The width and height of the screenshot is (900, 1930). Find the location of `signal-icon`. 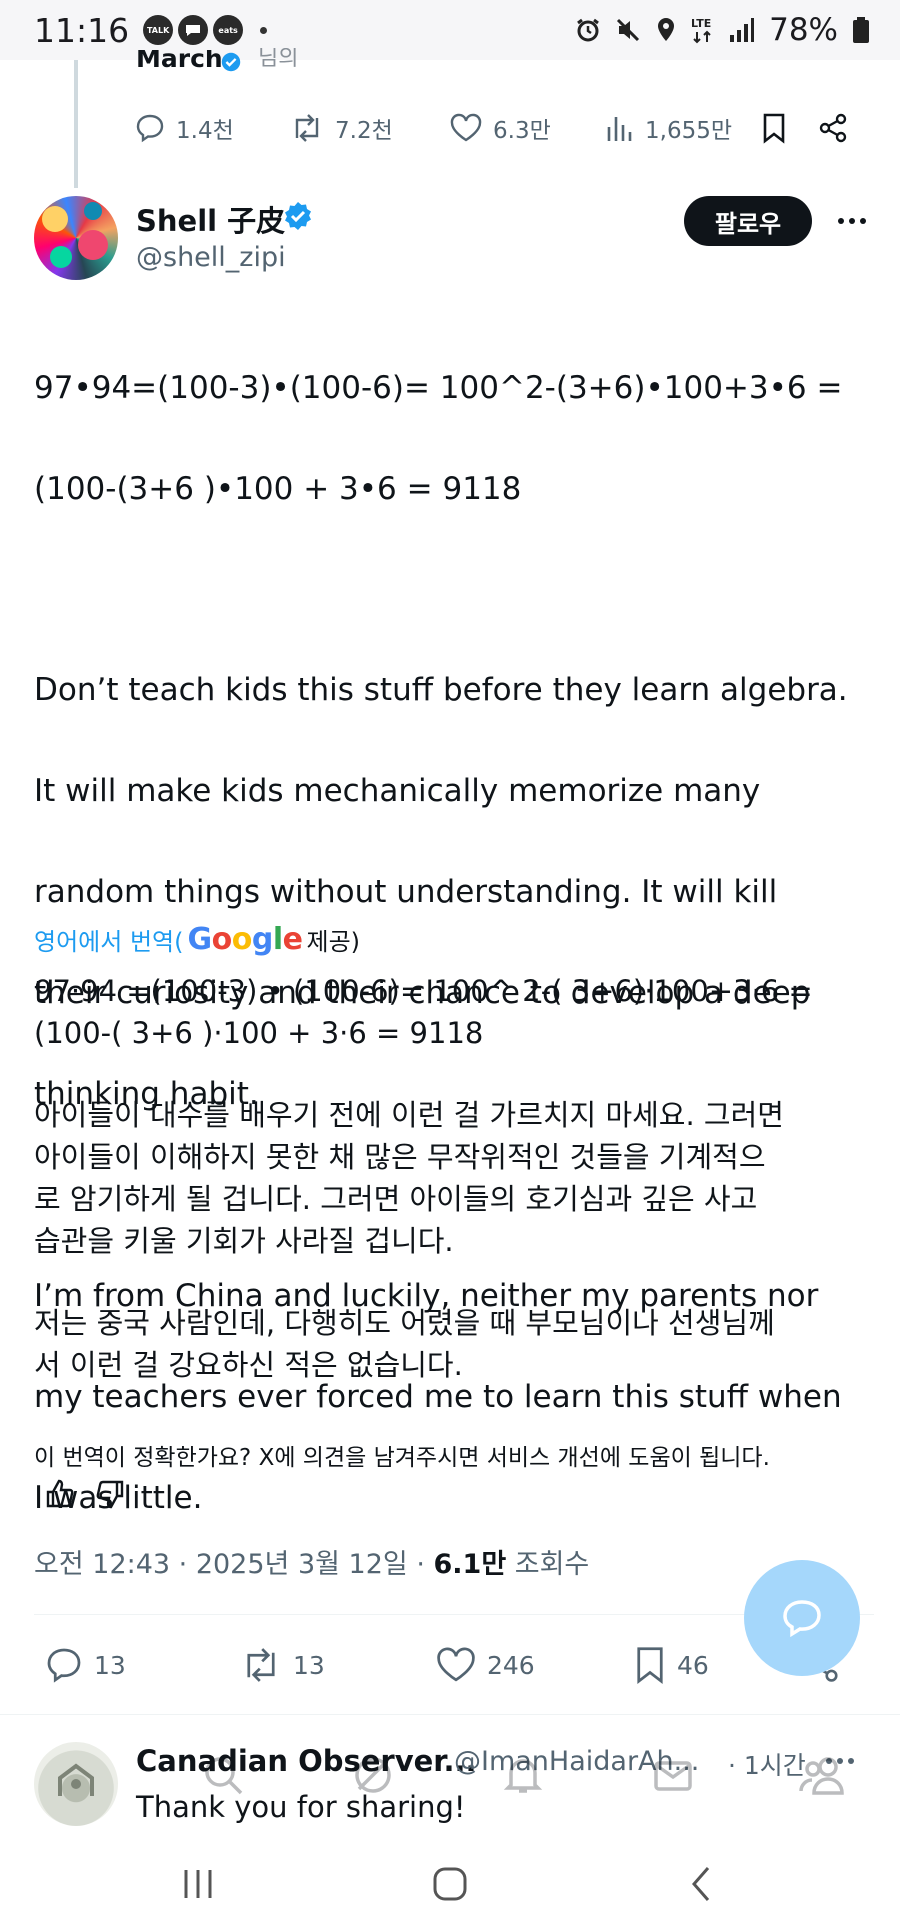

signal-icon is located at coordinates (742, 30).